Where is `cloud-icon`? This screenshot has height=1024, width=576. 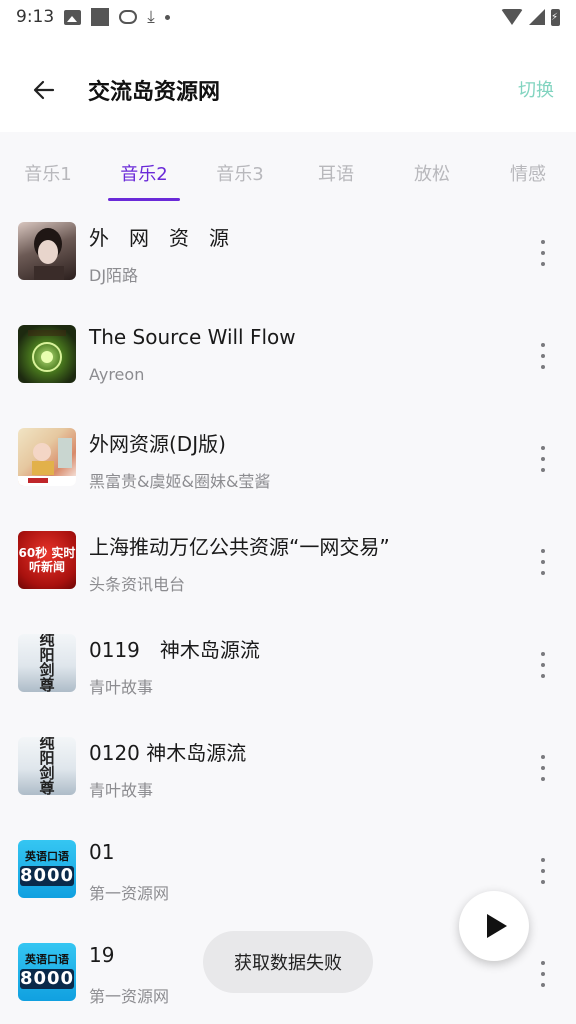
cloud-icon is located at coordinates (128, 17).